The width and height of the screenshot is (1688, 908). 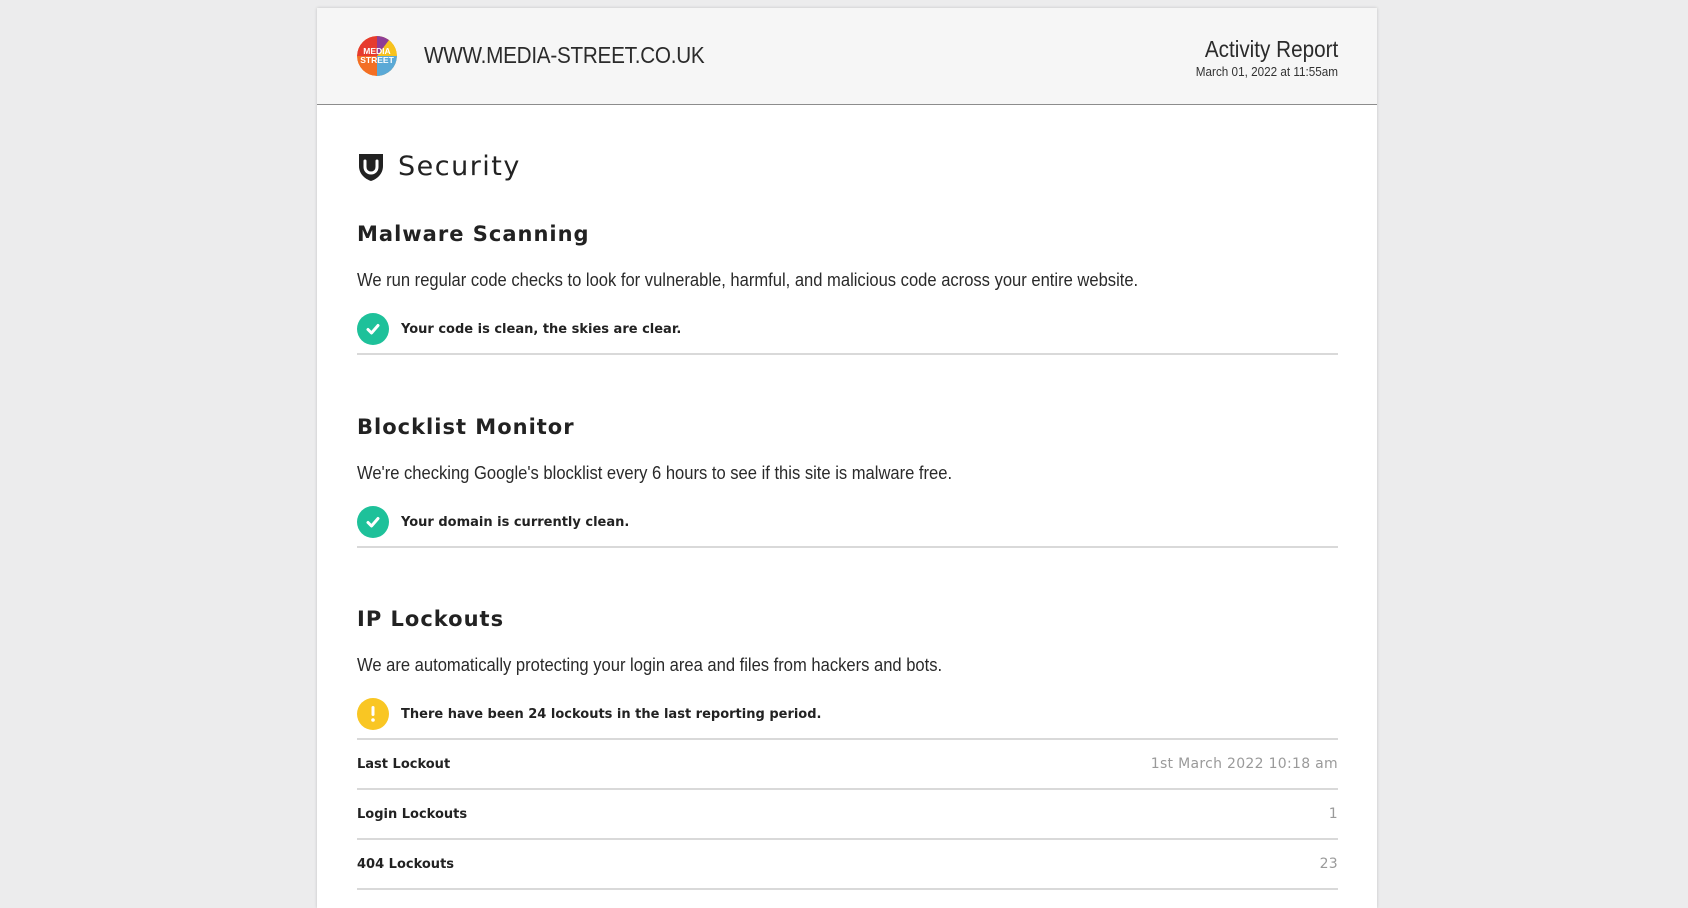 I want to click on row-value: 1st March 2022 10:18 am, so click(x=1244, y=764).